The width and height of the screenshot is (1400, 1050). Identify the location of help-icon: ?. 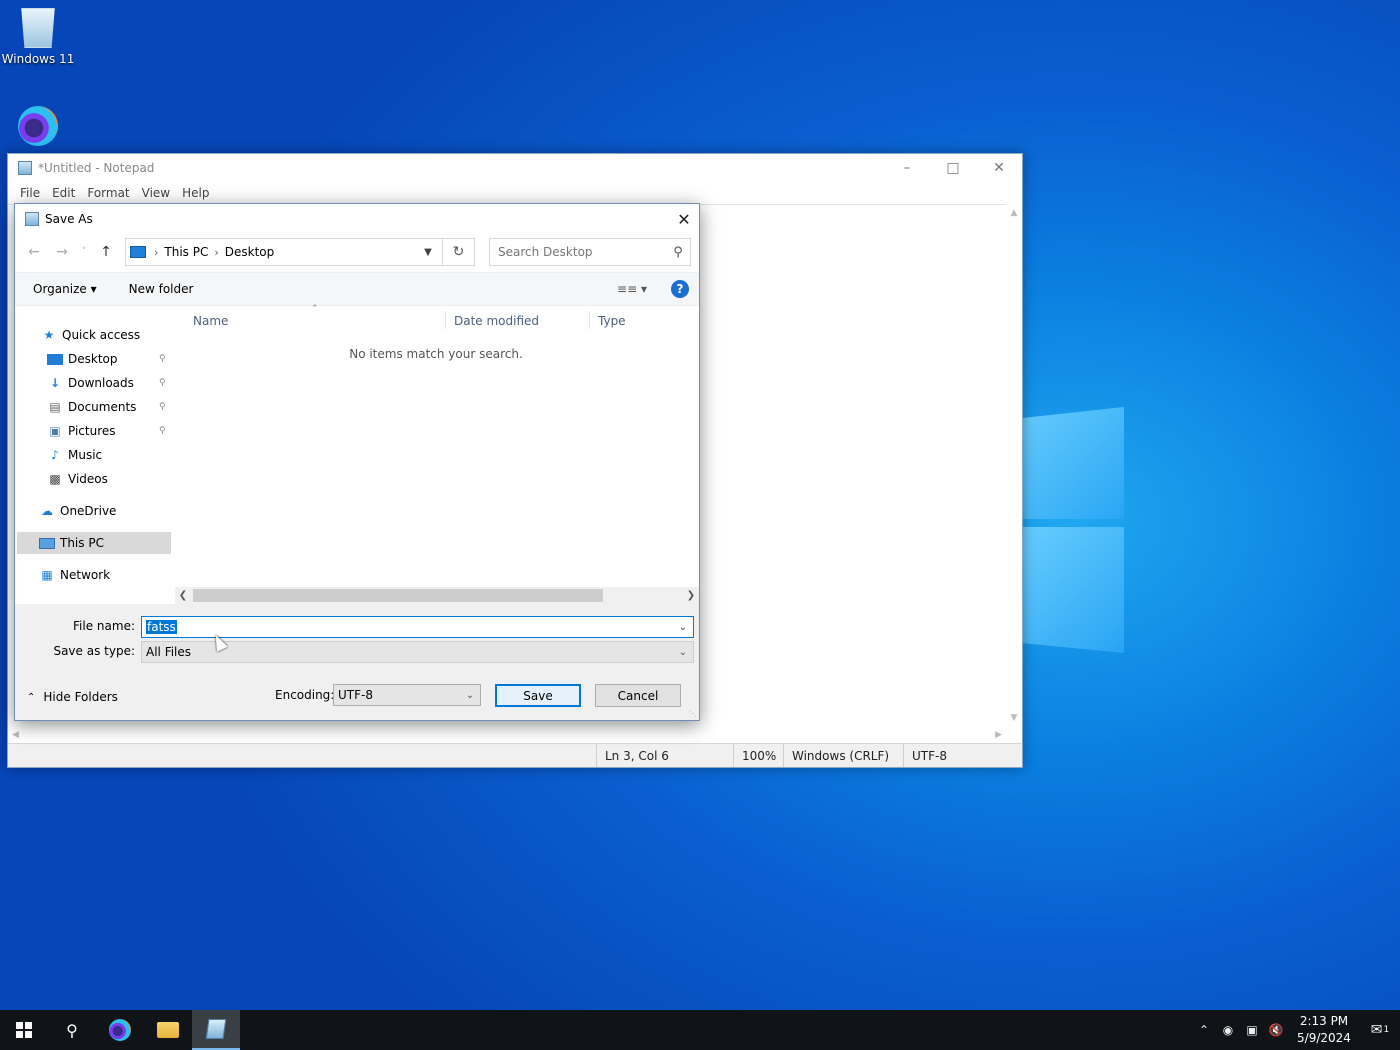
(680, 289).